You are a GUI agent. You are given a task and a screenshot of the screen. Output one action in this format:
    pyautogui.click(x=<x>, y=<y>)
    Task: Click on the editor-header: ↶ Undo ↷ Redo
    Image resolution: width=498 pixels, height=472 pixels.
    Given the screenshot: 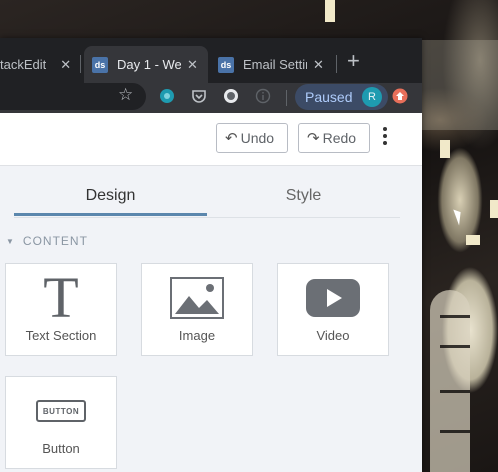 What is the action you would take?
    pyautogui.click(x=211, y=139)
    